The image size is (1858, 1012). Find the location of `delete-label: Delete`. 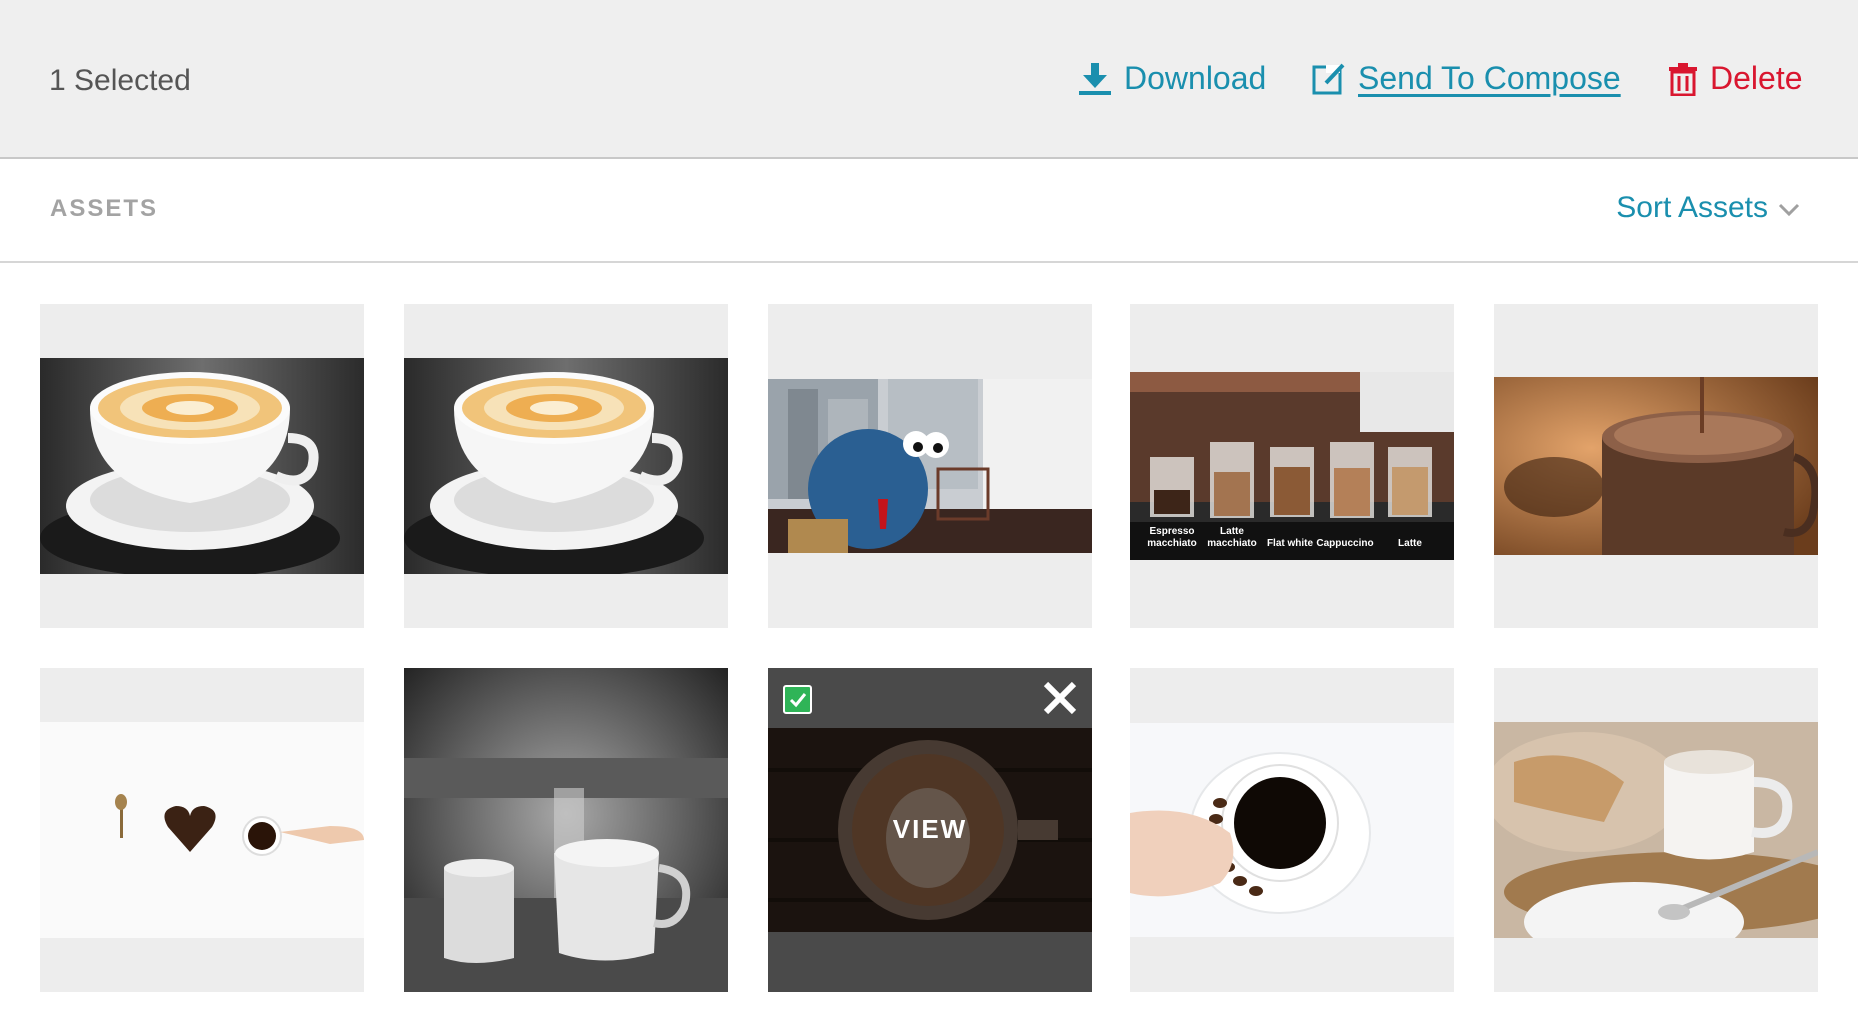

delete-label: Delete is located at coordinates (1756, 78).